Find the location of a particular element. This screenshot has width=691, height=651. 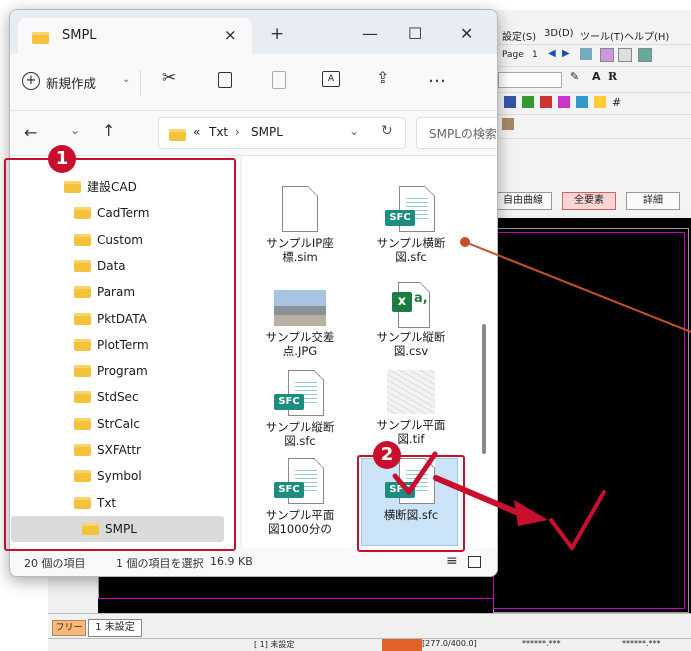

connector-line is located at coordinates (577, 287).